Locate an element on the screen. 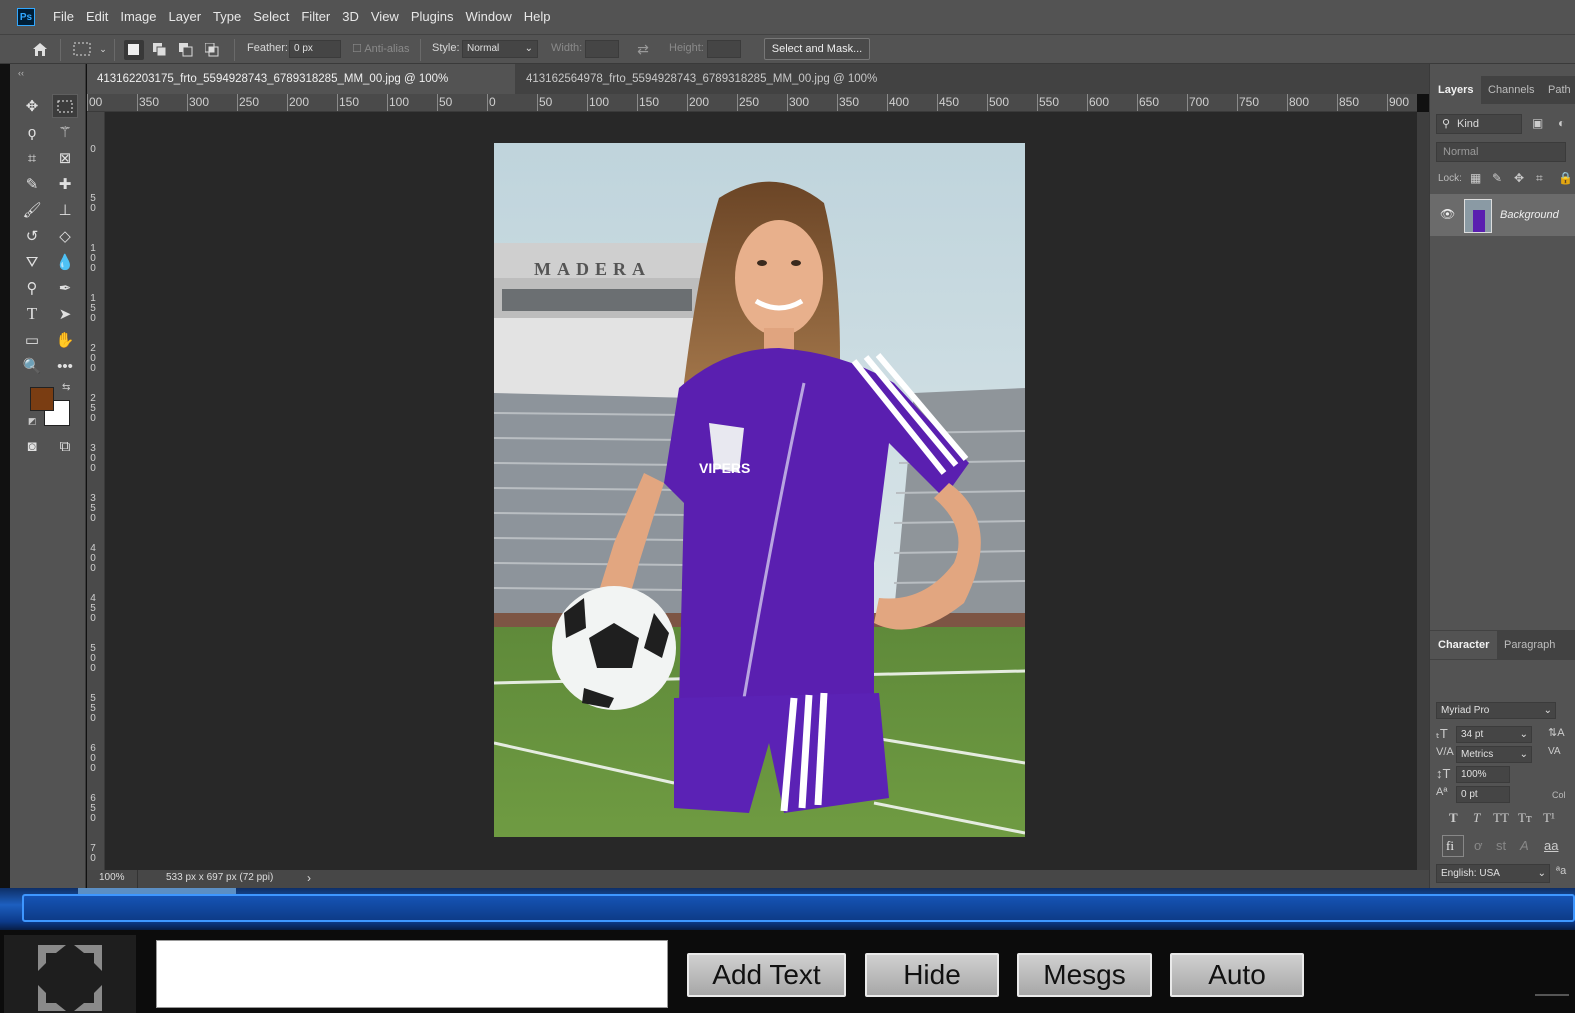 The image size is (1575, 1013). faux-italic-icon: T is located at coordinates (1476, 818).